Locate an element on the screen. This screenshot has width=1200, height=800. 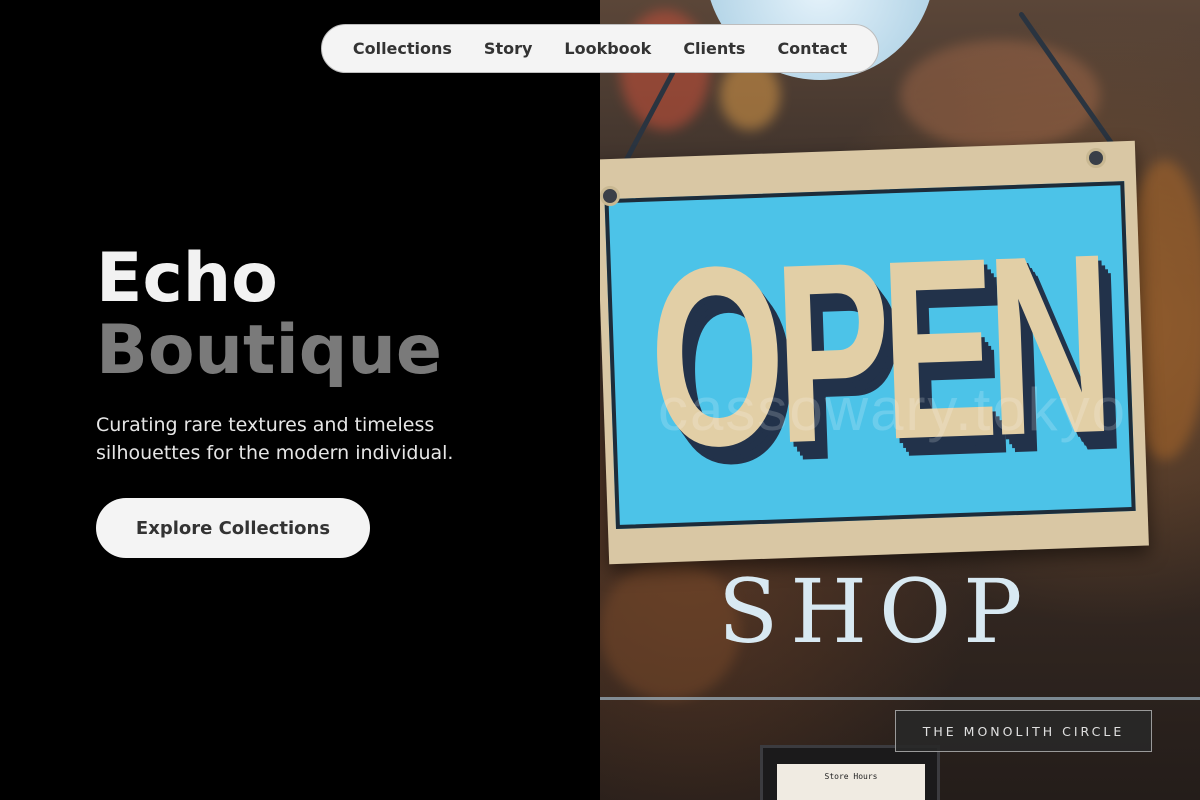
store-hours-card: Store Hours is located at coordinates (850, 772).